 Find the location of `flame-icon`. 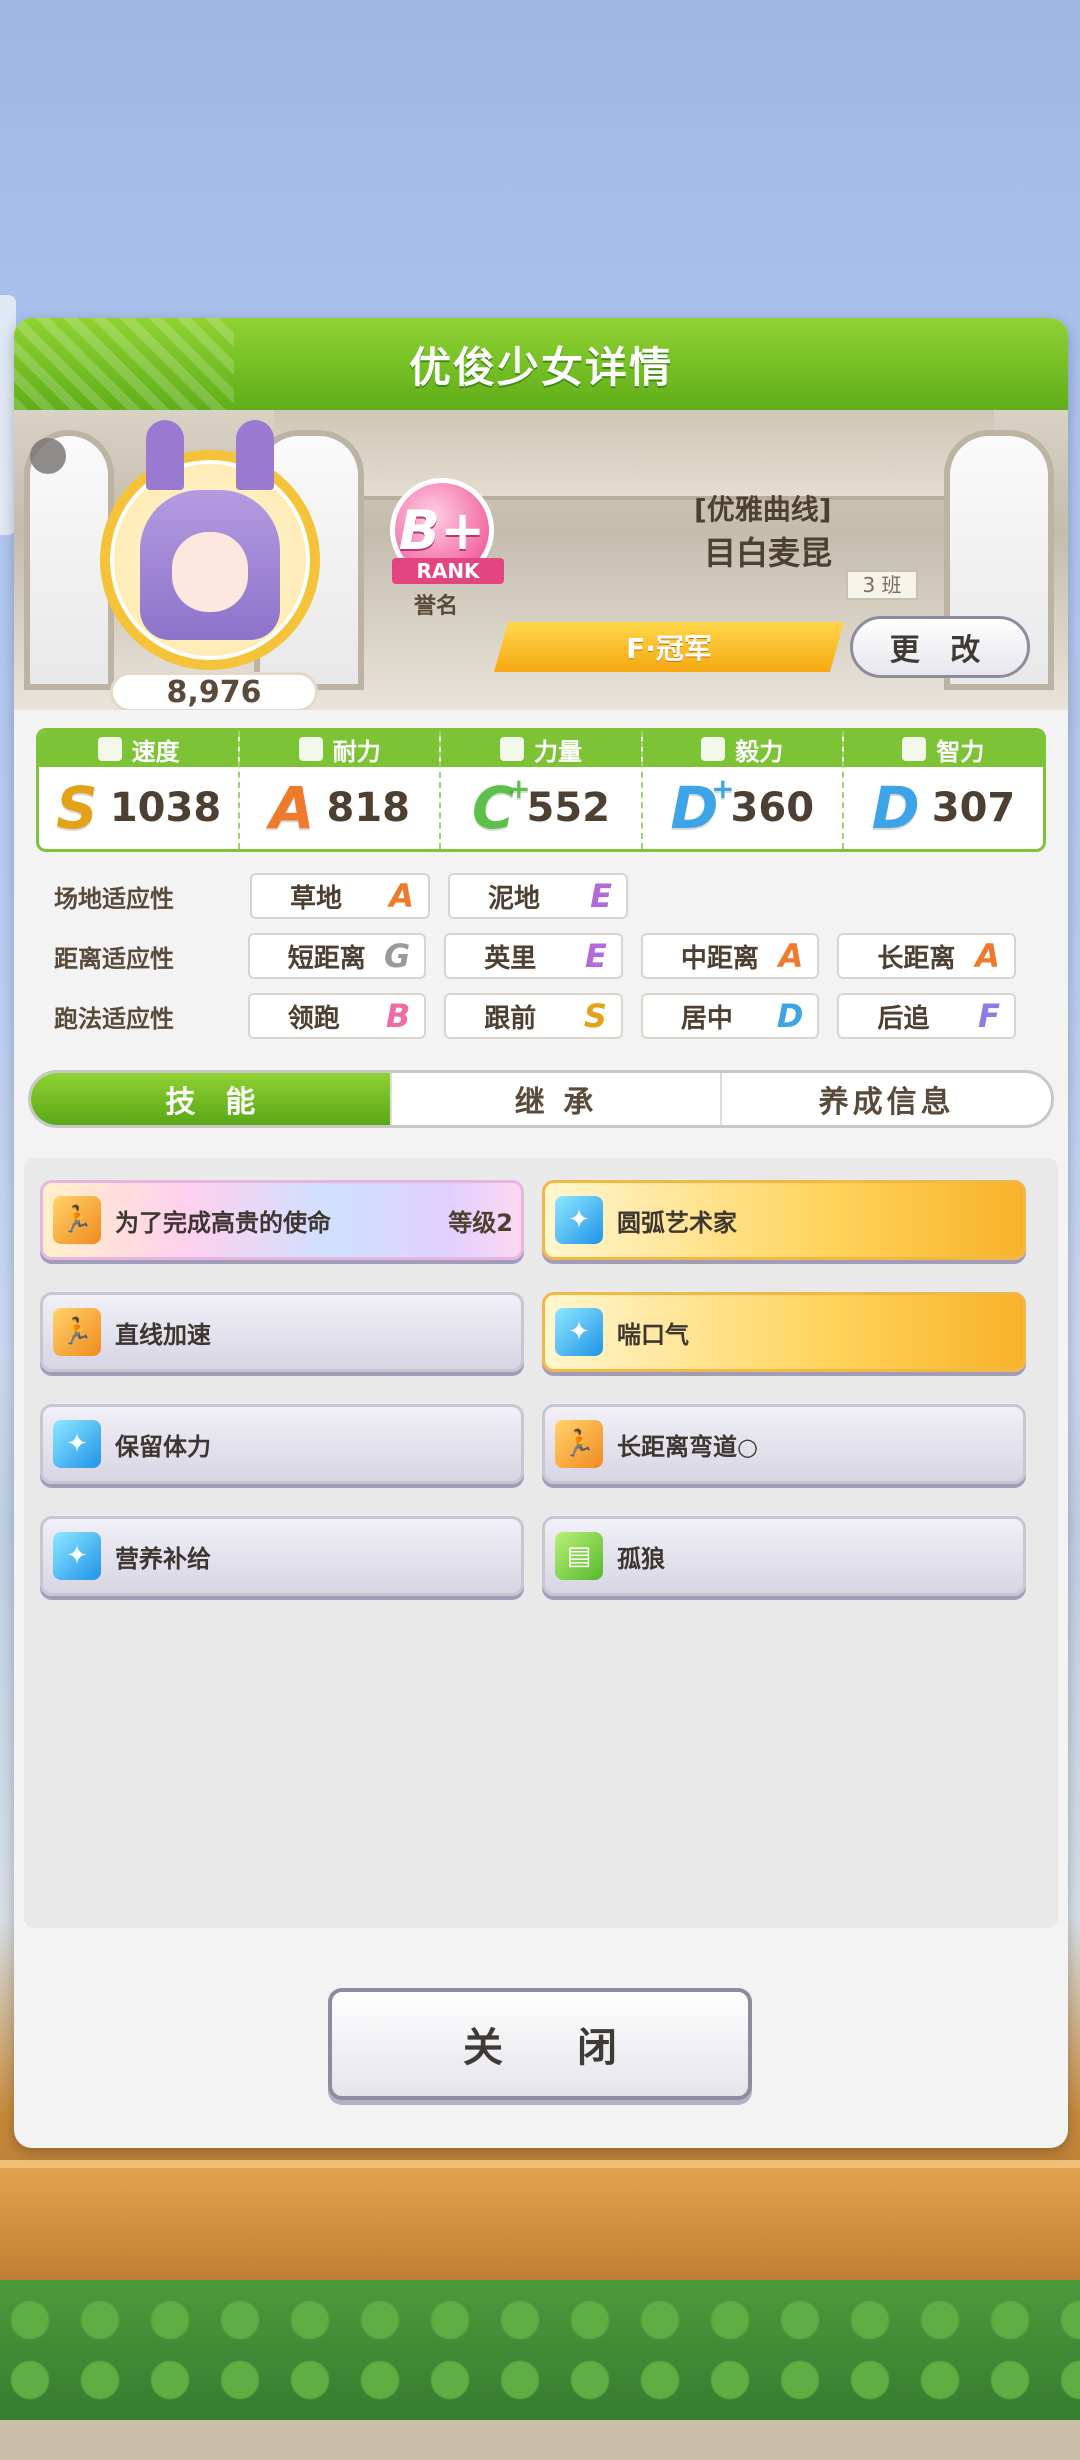

flame-icon is located at coordinates (713, 749).